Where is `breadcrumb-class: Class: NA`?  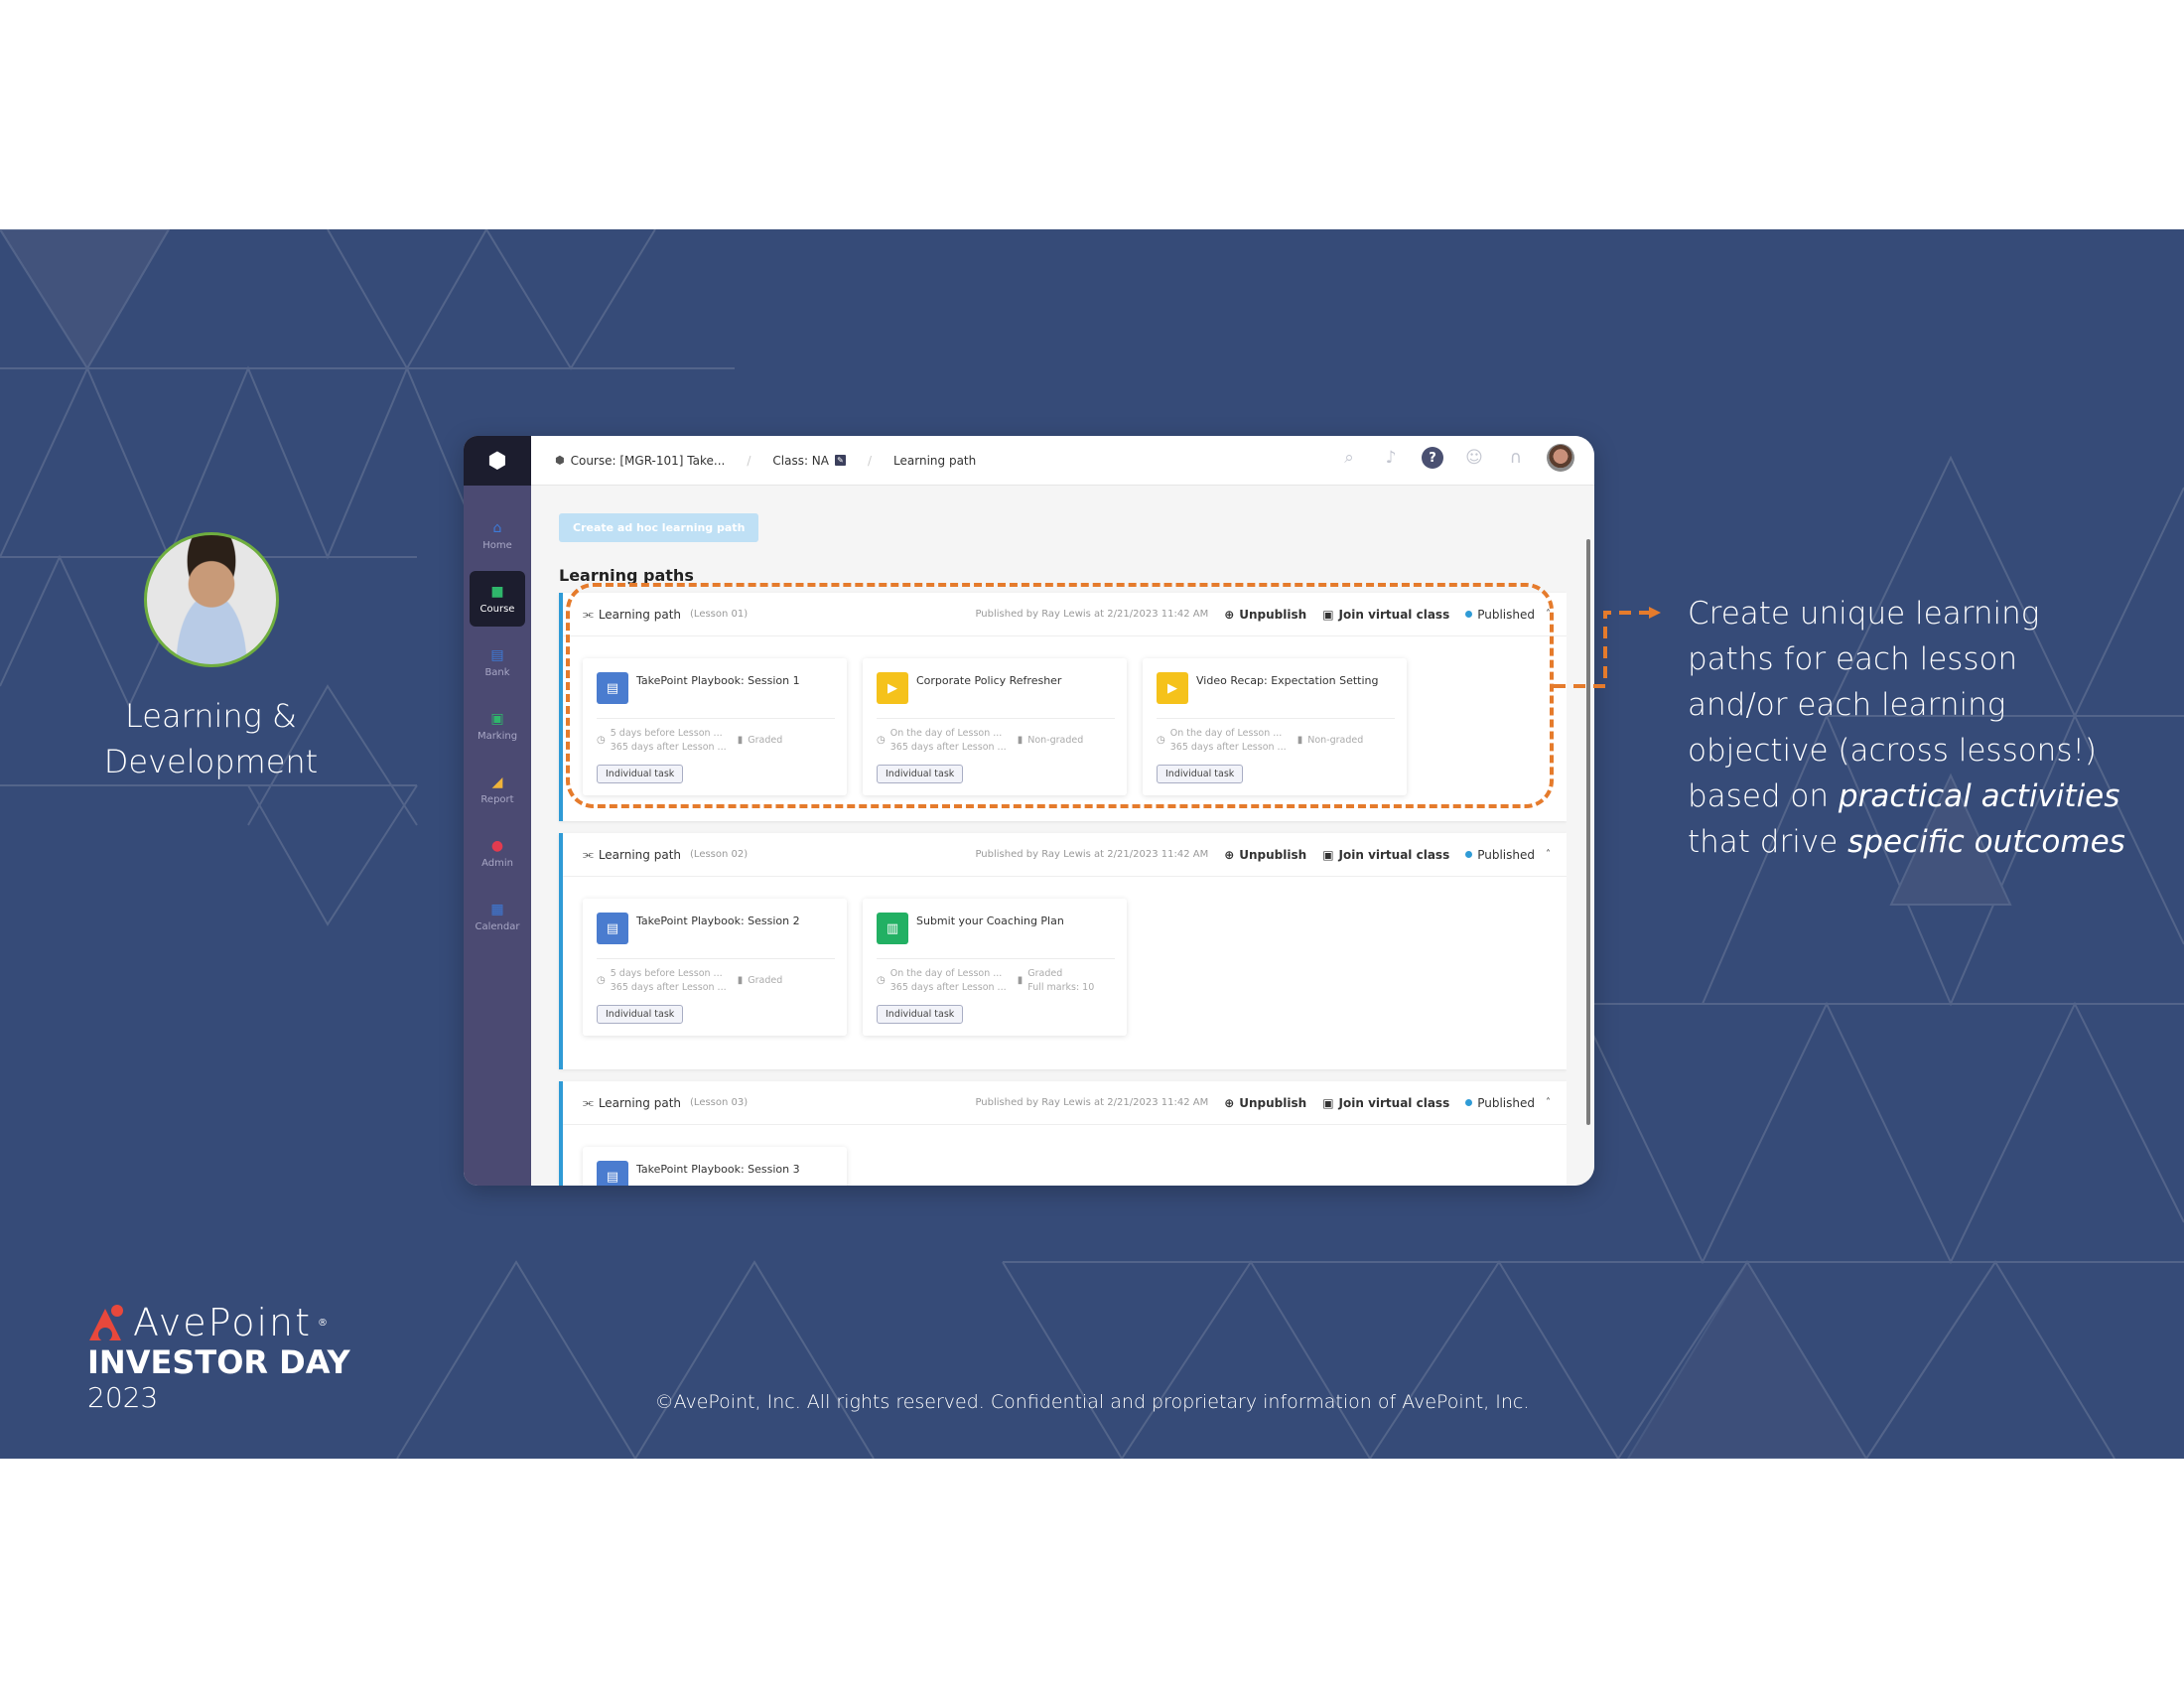 breadcrumb-class: Class: NA is located at coordinates (800, 461).